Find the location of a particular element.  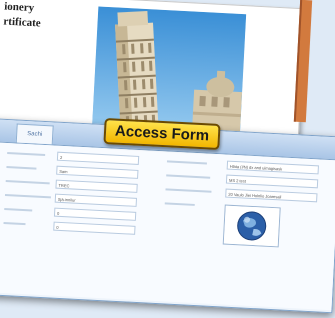

tab-form: Sachi is located at coordinates (34, 134).